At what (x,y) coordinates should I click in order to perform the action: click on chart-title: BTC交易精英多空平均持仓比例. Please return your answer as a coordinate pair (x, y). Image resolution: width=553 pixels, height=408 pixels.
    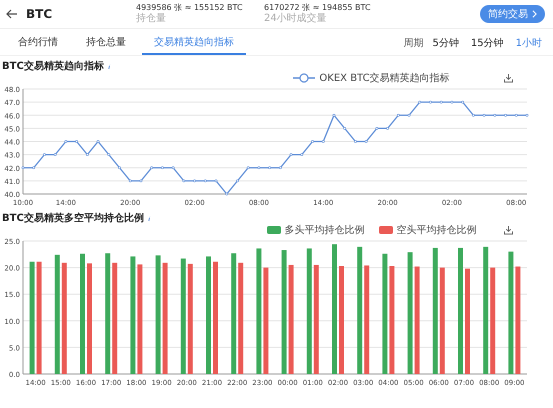
    Looking at the image, I should click on (73, 218).